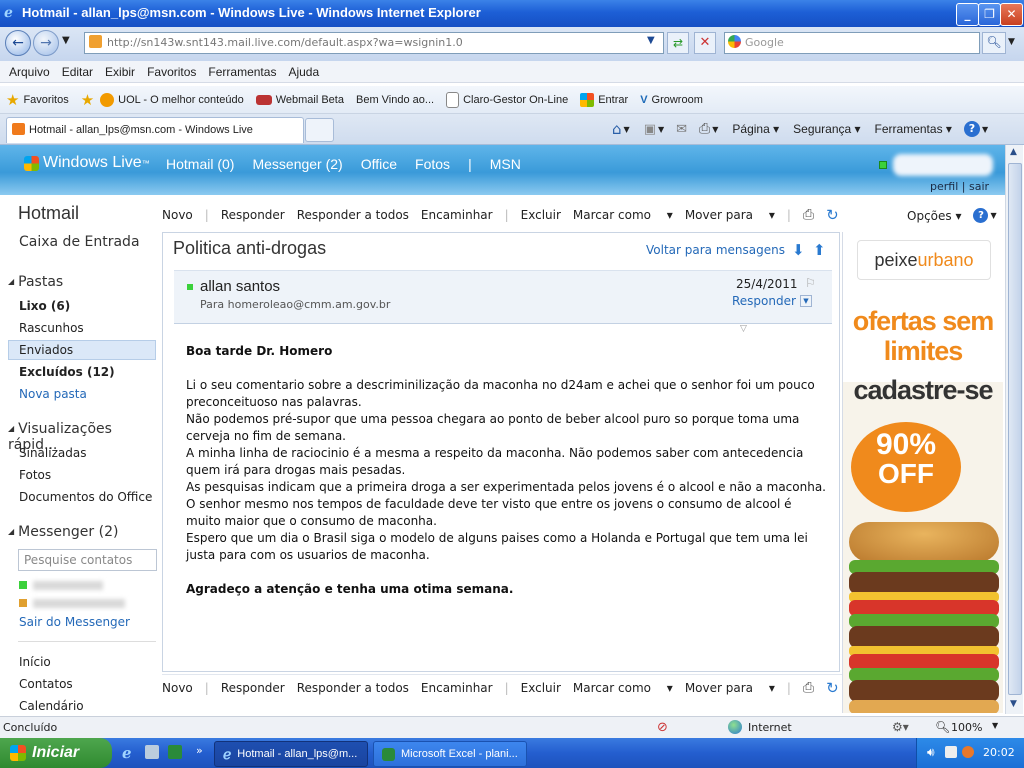 Image resolution: width=1024 pixels, height=768 pixels. I want to click on nav-calendario: Calendário, so click(51, 706).